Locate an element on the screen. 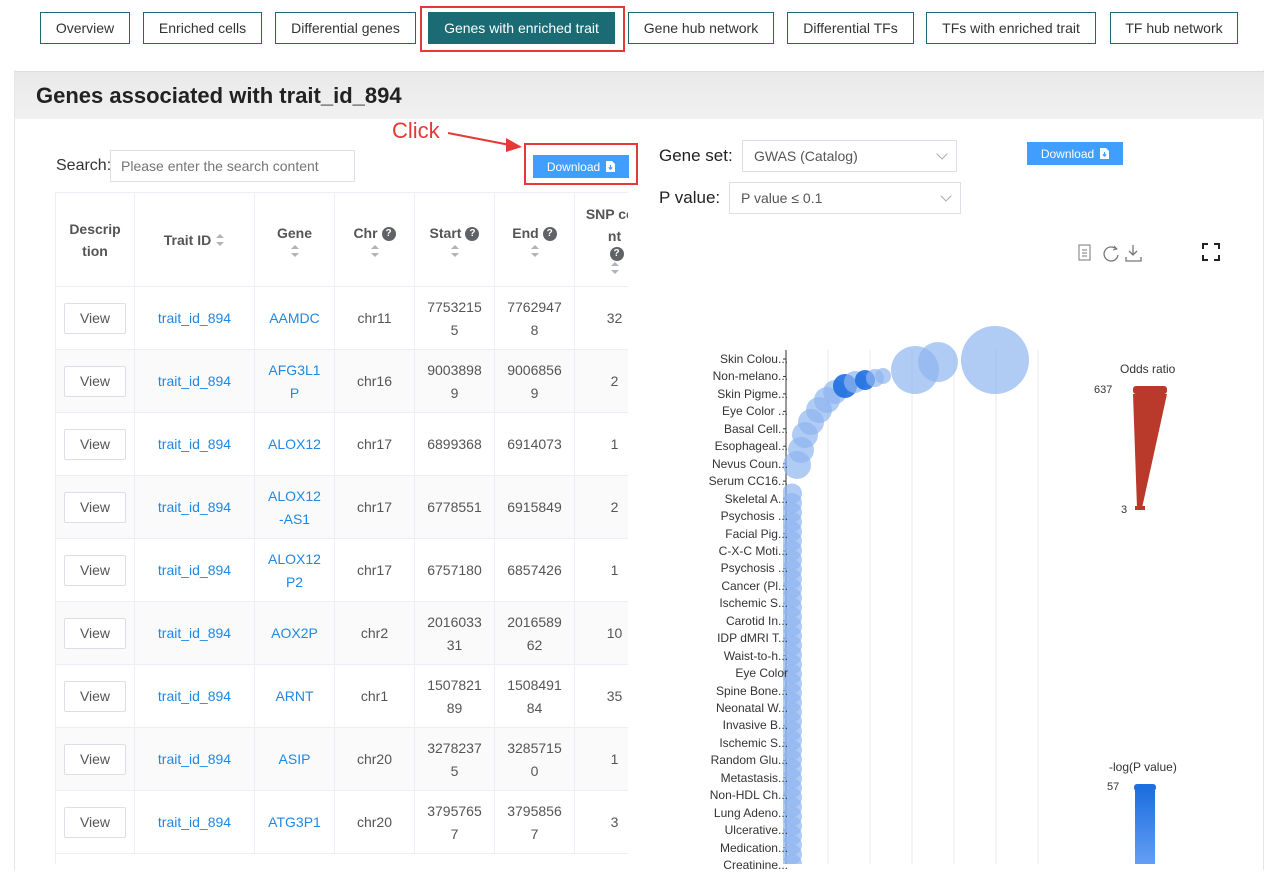 This screenshot has width=1280, height=872. sort-icon is located at coordinates (614, 268).